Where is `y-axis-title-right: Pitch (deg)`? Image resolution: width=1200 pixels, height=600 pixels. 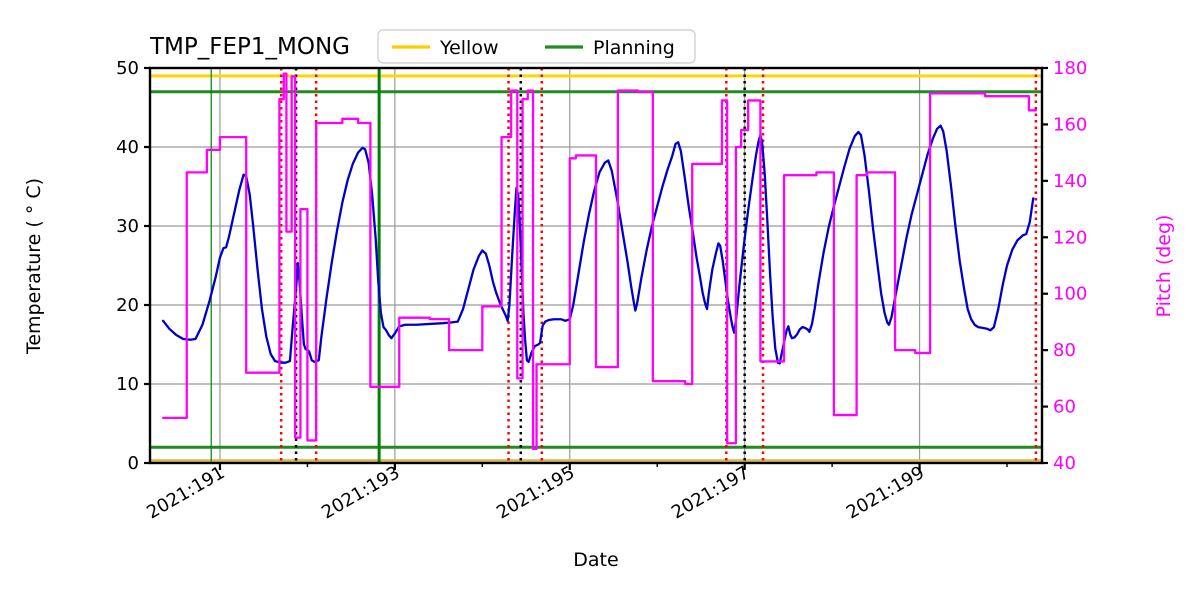 y-axis-title-right: Pitch (deg) is located at coordinates (1164, 266).